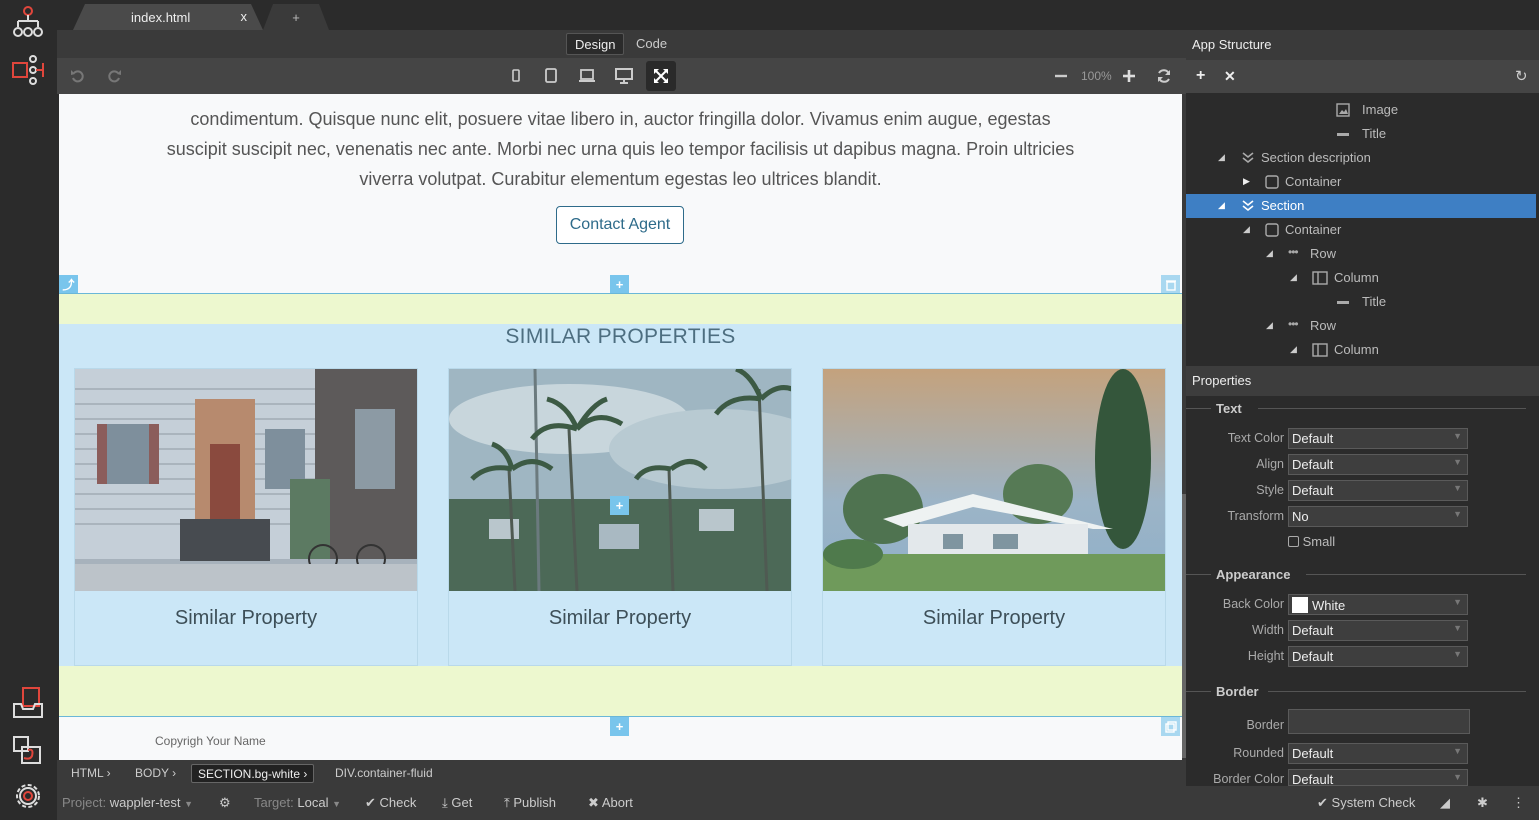  I want to click on tab-index-html: index.html x, so click(168, 17).